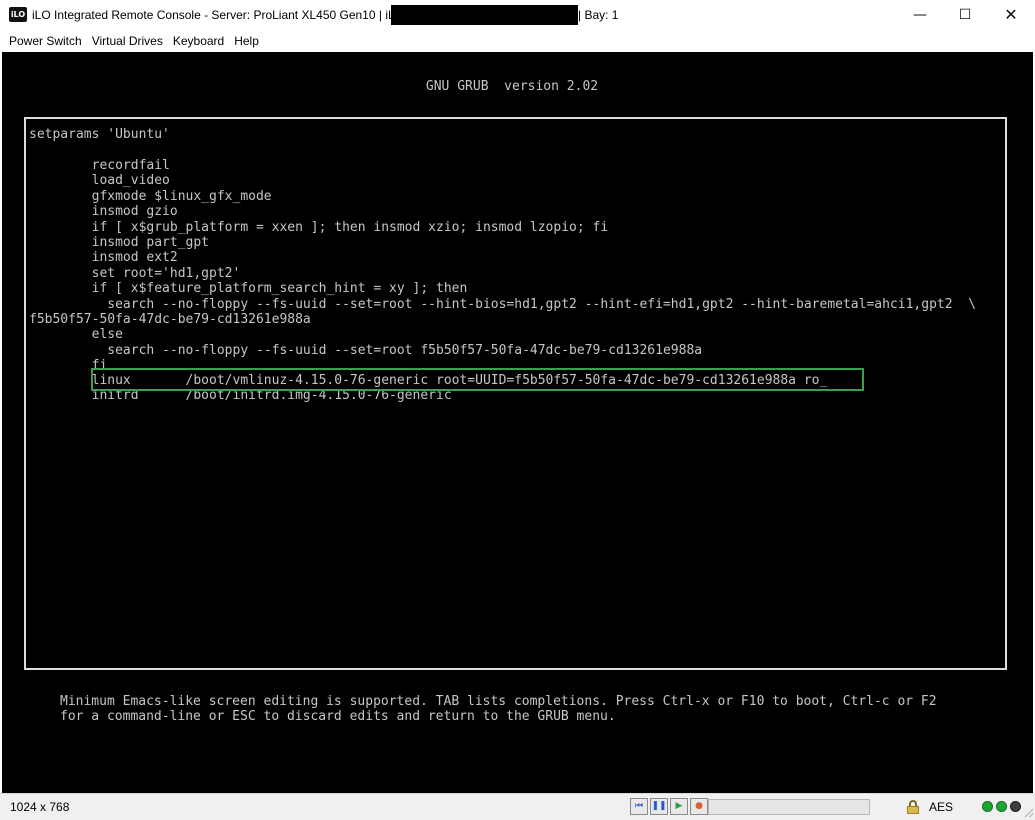  Describe the element at coordinates (127, 41) in the screenshot. I see `menu-virtual-drives: Virtual Drives` at that location.